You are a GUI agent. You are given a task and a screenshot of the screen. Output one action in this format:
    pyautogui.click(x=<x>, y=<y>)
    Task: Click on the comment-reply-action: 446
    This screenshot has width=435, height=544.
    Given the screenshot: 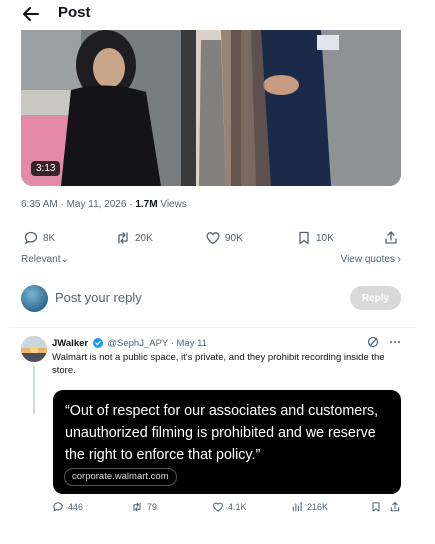 What is the action you would take?
    pyautogui.click(x=67, y=507)
    